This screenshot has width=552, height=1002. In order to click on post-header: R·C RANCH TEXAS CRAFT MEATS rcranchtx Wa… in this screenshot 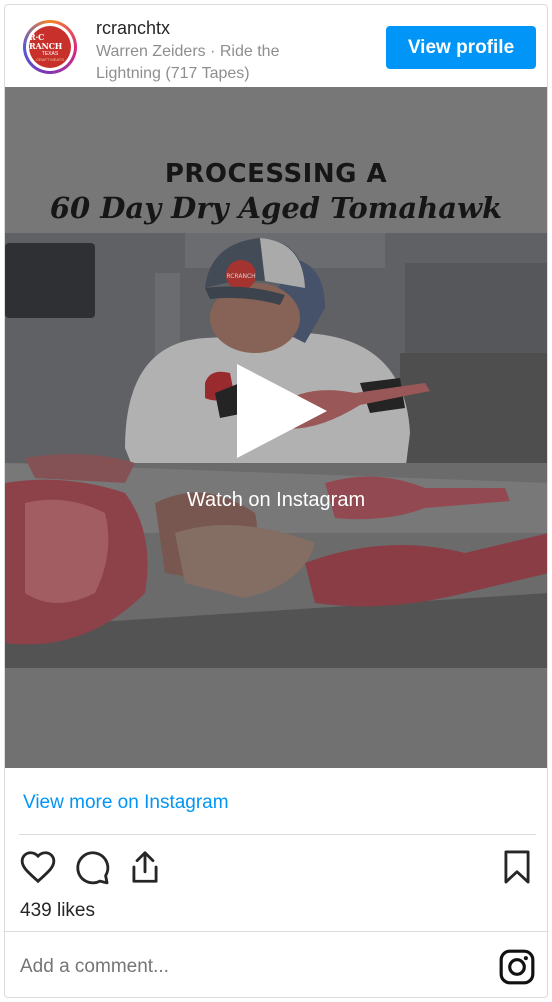, I will do `click(276, 46)`.